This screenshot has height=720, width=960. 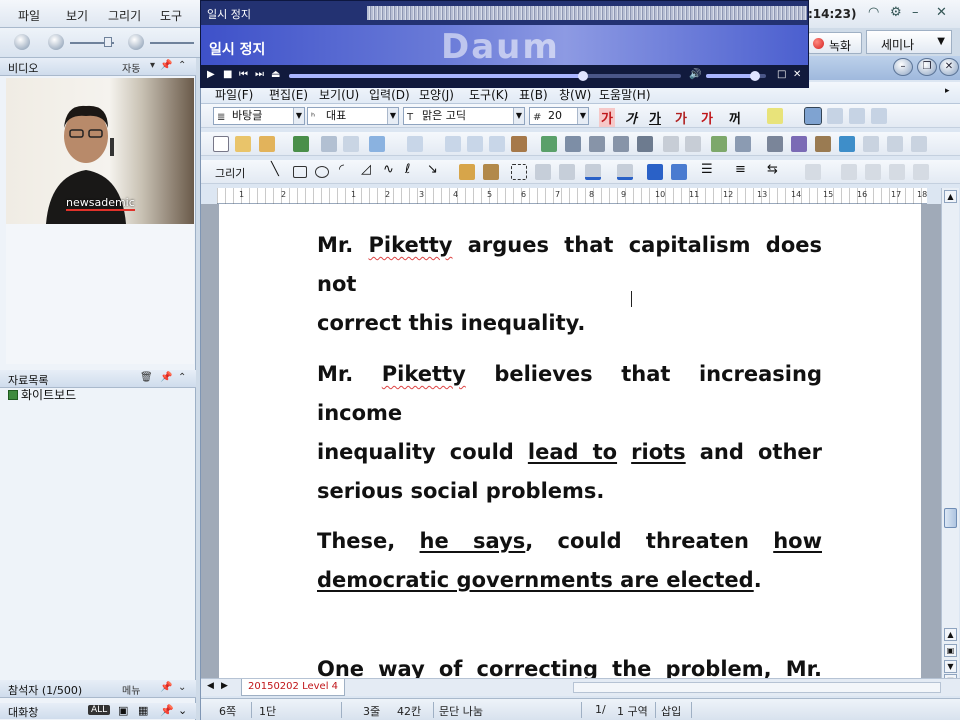 I want to click on line-color-icon, so click(x=593, y=172).